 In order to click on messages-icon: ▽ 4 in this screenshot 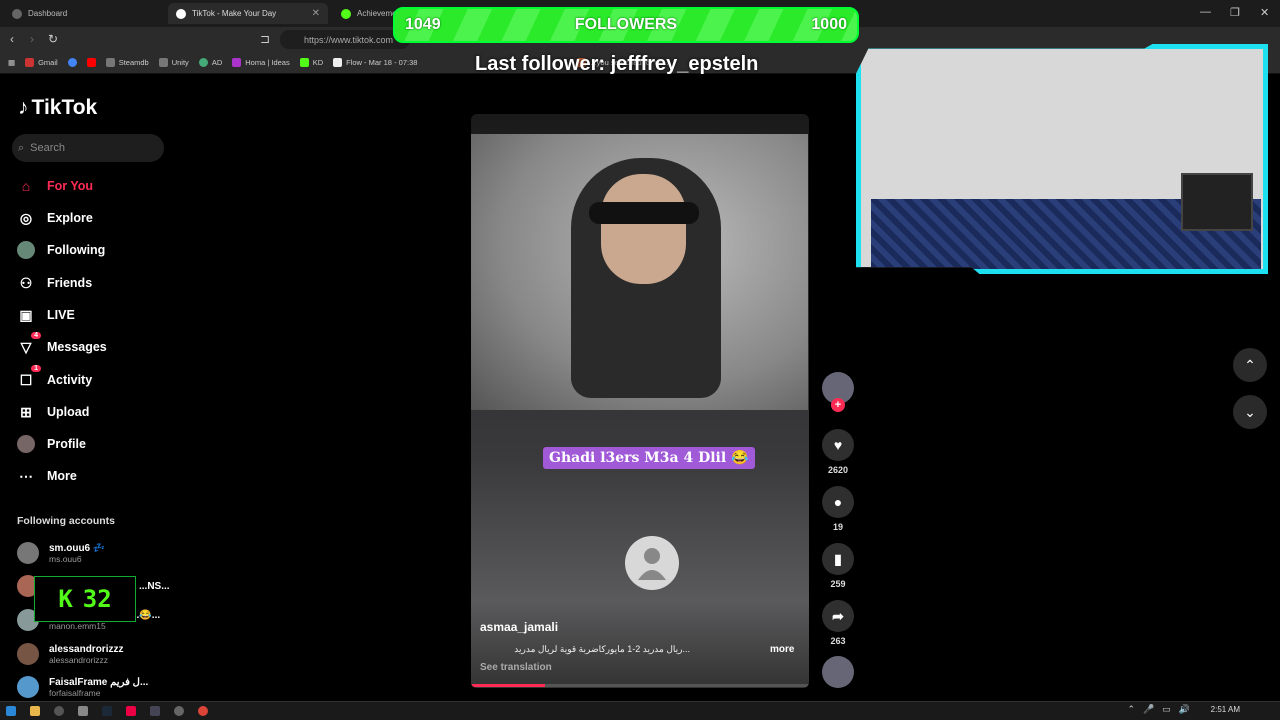, I will do `click(29, 344)`.